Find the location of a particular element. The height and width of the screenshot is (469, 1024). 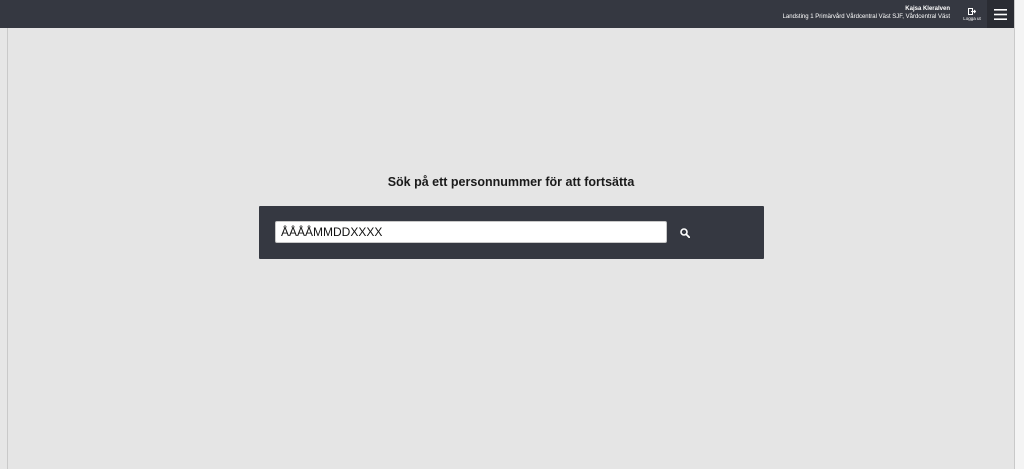

logout-icon is located at coordinates (972, 11).